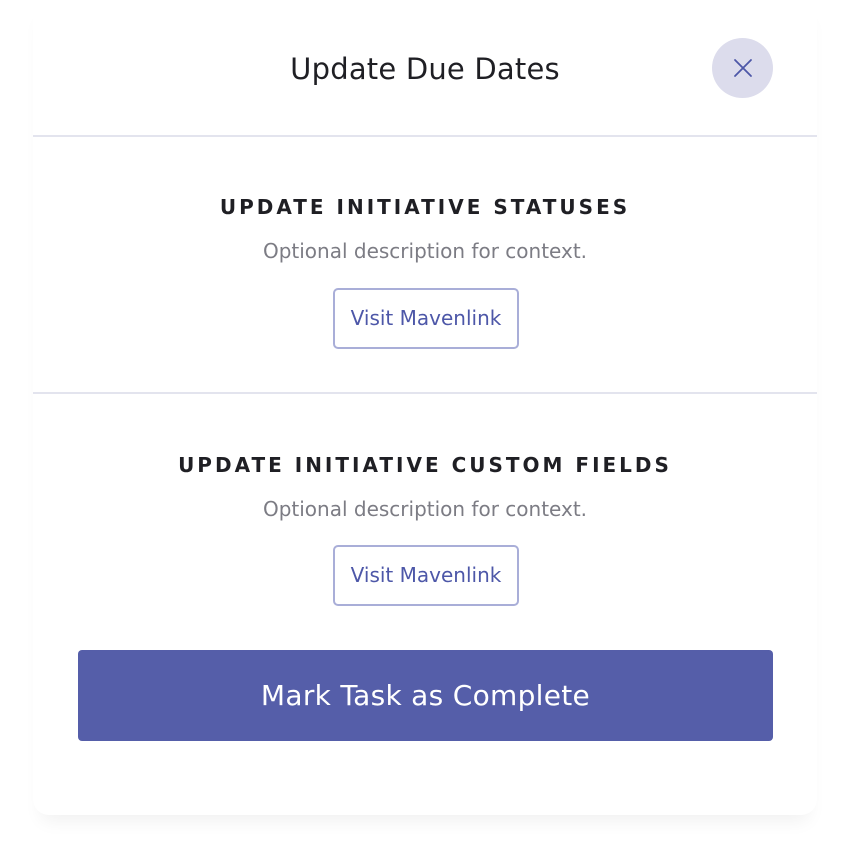  Describe the element at coordinates (425, 465) in the screenshot. I see `section-heading: UPDATE INITIATIVE CUSTOM FIELDS` at that location.